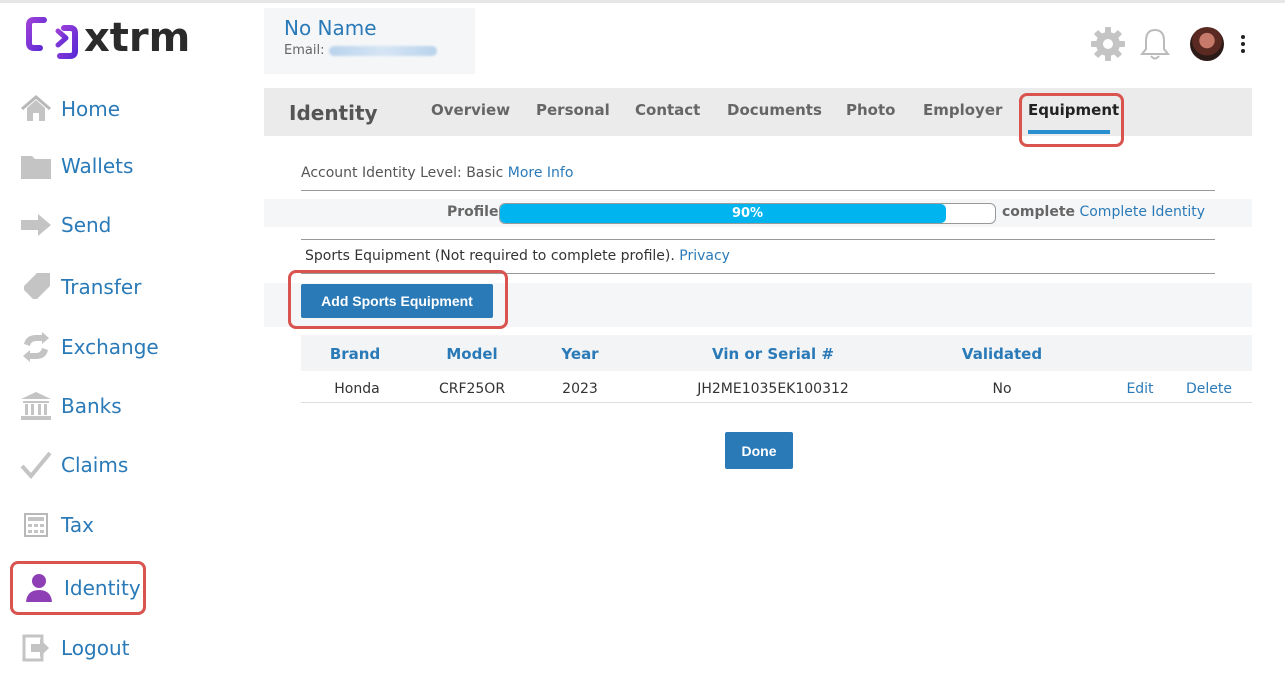  I want to click on page-title: Identity, so click(333, 113).